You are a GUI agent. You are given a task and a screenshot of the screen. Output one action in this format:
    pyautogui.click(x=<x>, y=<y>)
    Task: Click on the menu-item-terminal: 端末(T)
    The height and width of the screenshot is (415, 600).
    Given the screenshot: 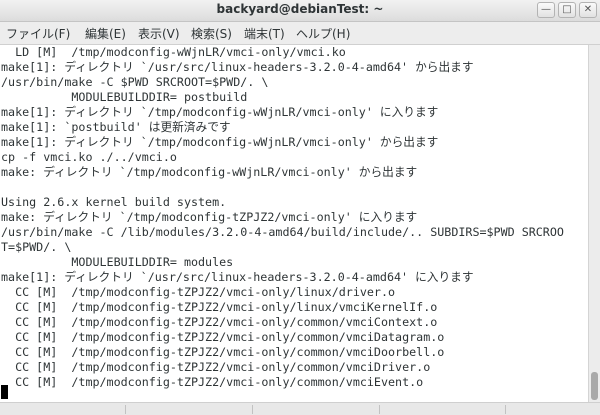 What is the action you would take?
    pyautogui.click(x=264, y=33)
    